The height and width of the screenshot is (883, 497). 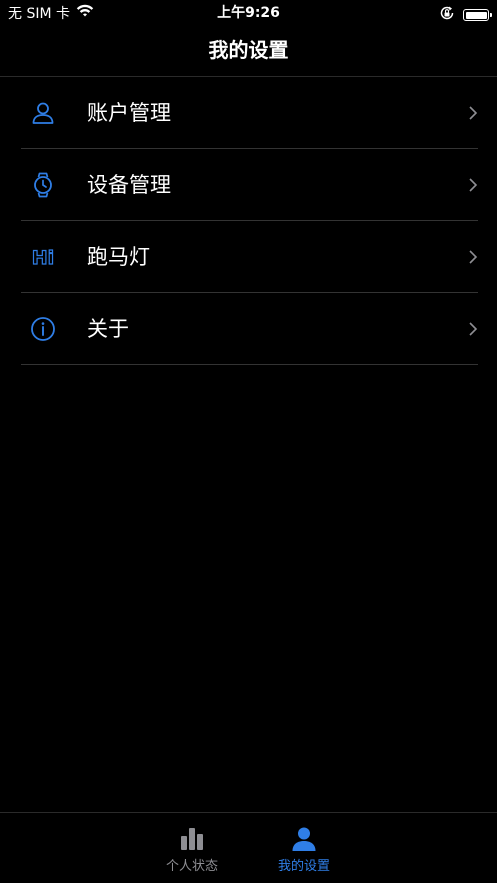 I want to click on tab-my-settings: 我的设置, so click(x=304, y=848).